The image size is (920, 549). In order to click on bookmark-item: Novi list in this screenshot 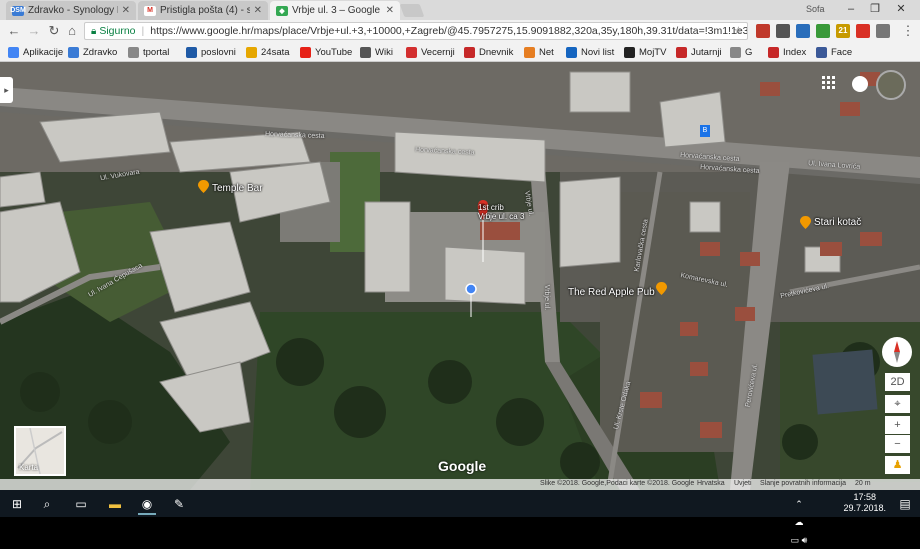, I will do `click(590, 52)`.